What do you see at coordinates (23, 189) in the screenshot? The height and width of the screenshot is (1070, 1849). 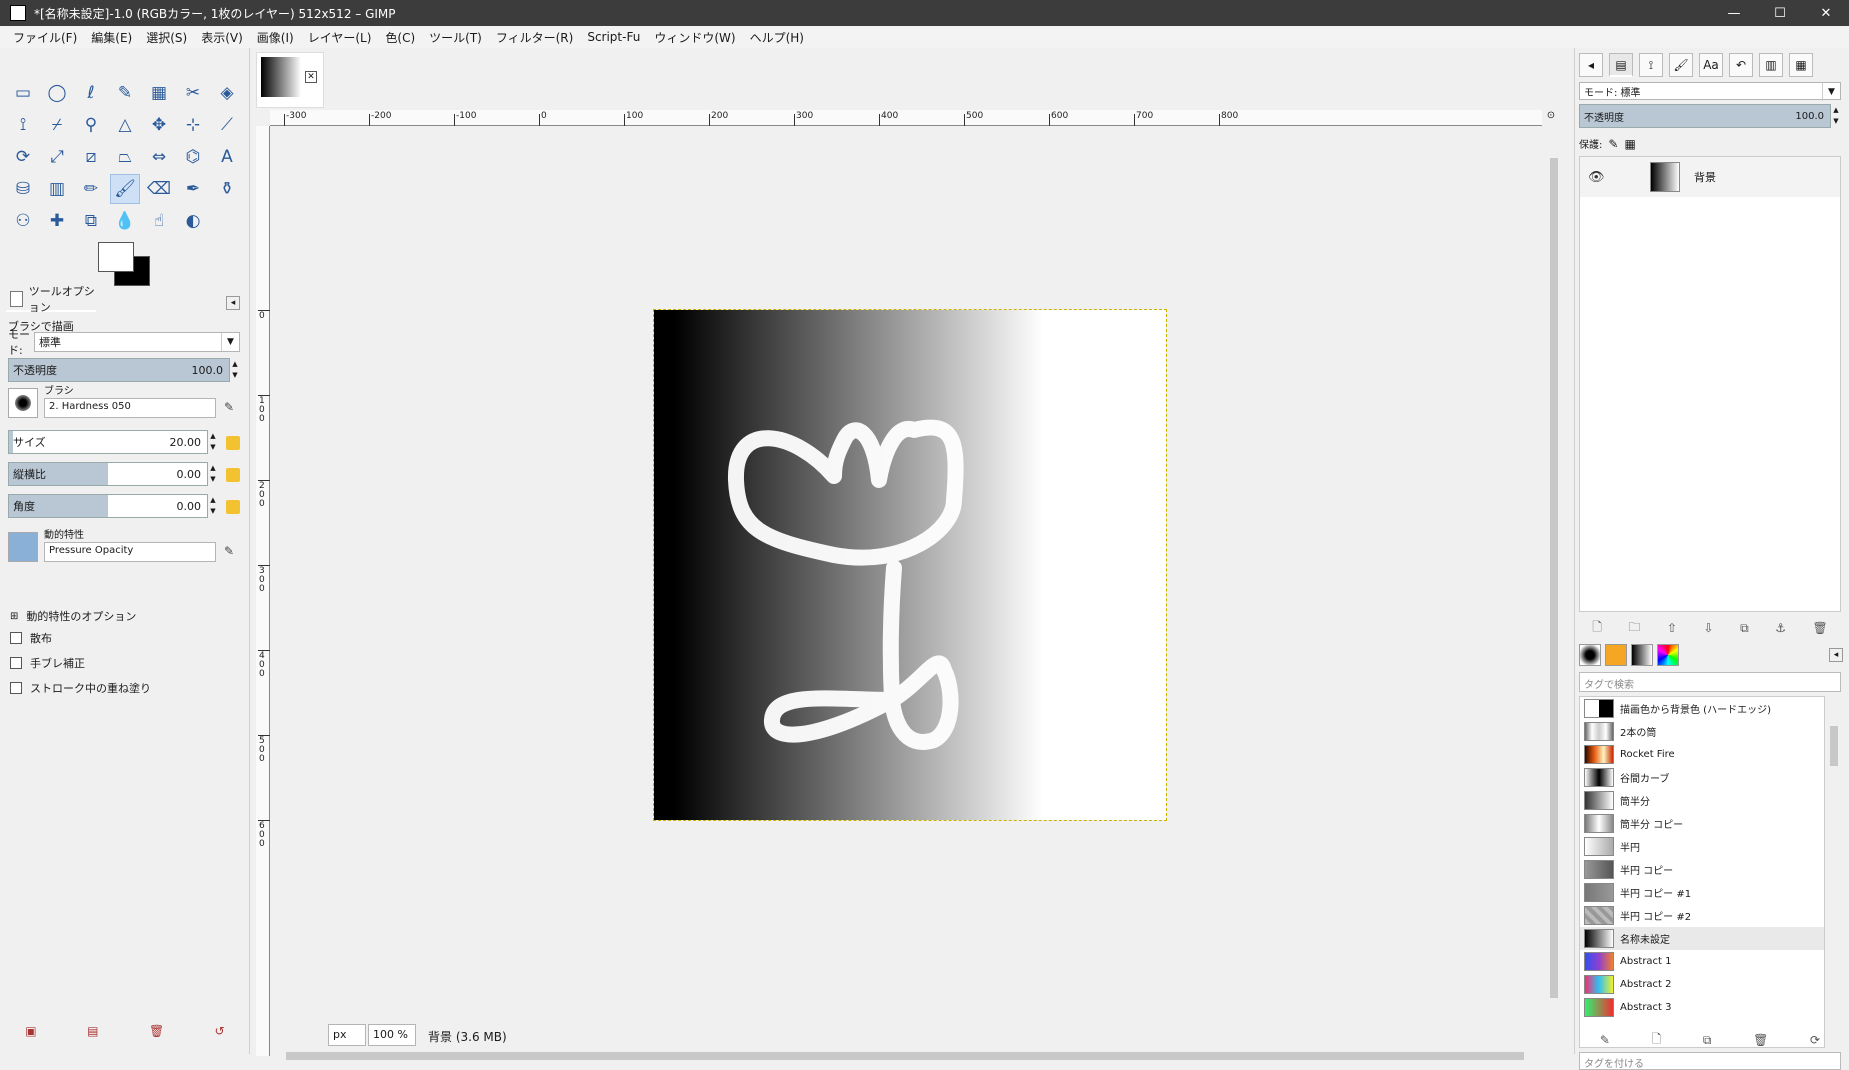 I see `bucket-fill-tool-icon: ⛁` at bounding box center [23, 189].